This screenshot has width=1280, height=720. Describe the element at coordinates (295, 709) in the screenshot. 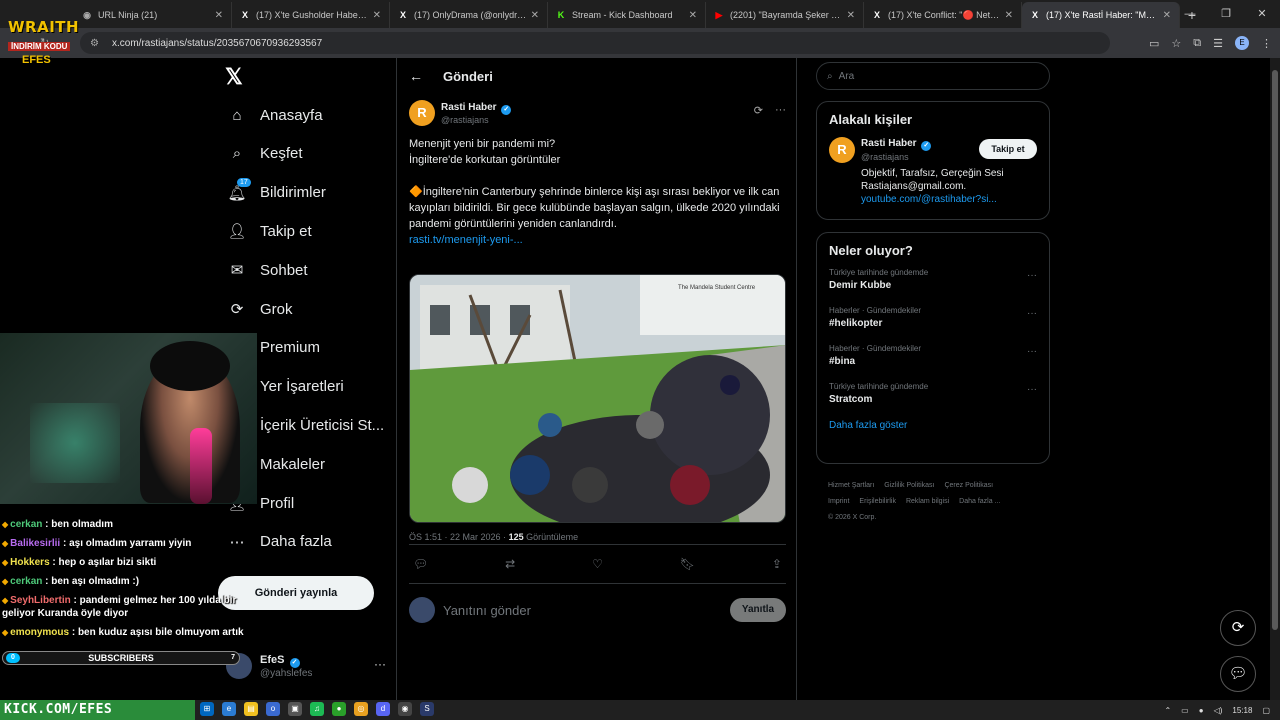

I see `app-icon: ▣` at that location.